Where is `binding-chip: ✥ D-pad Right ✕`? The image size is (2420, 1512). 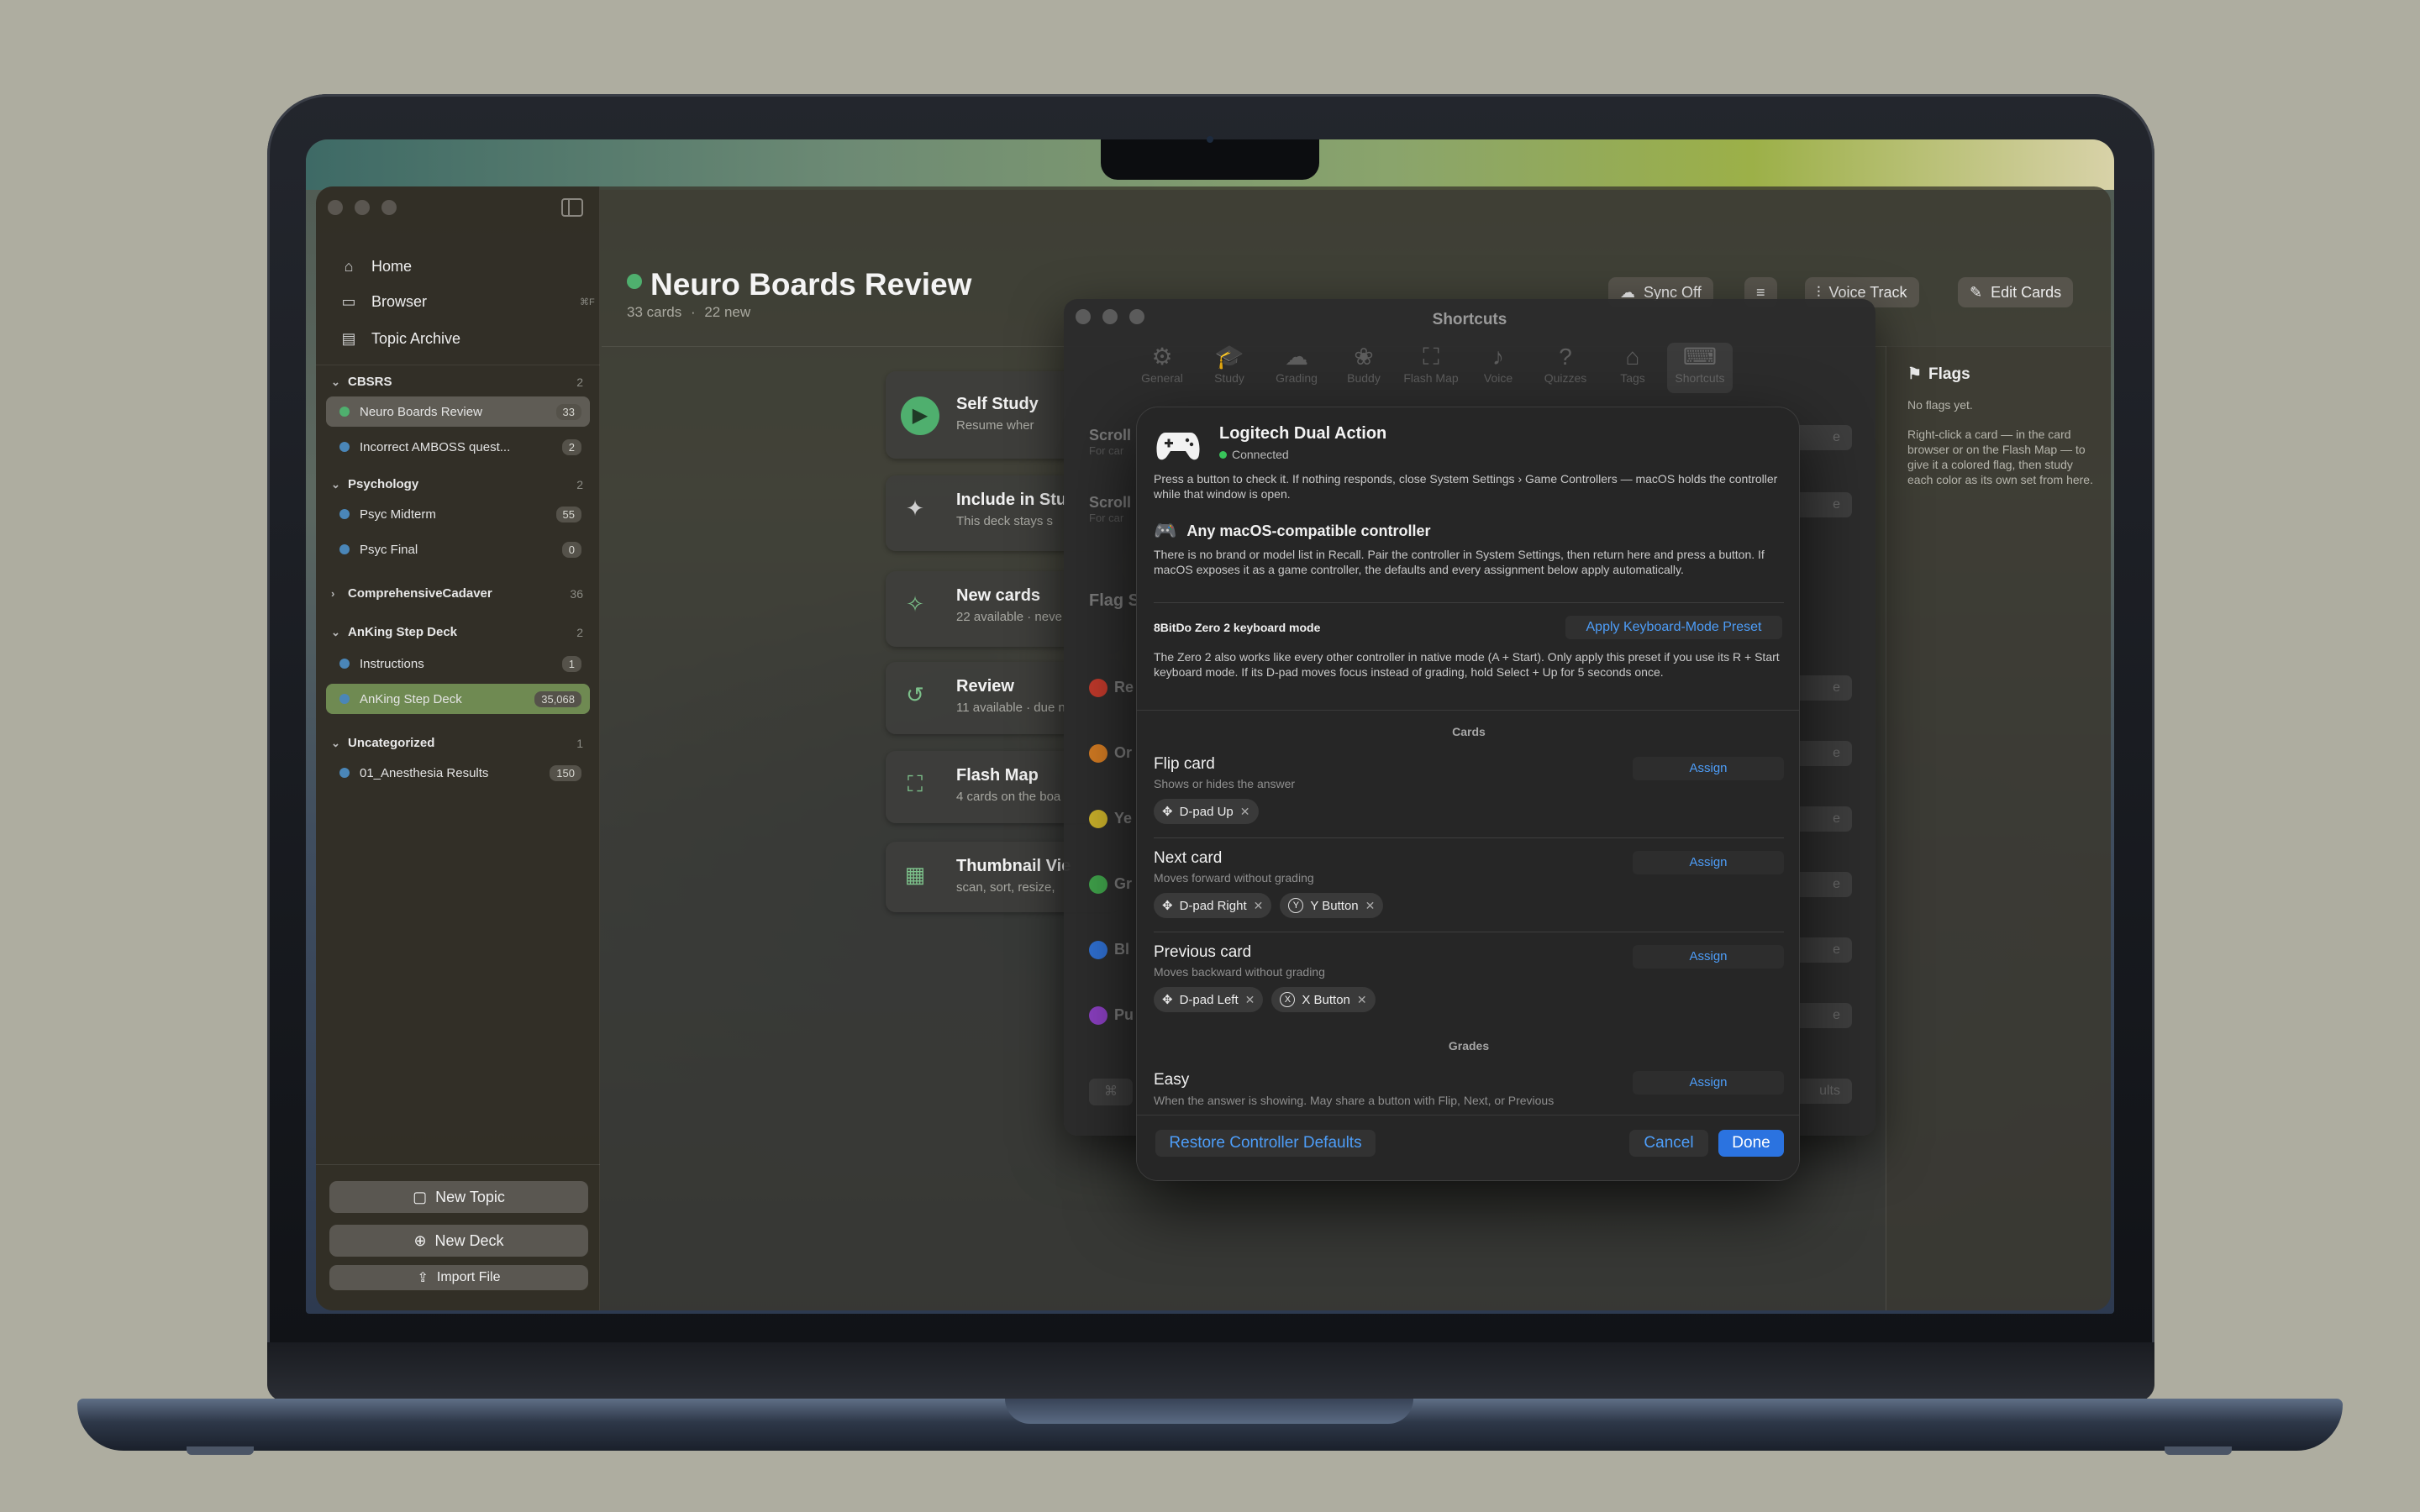 binding-chip: ✥ D-pad Right ✕ is located at coordinates (1213, 905).